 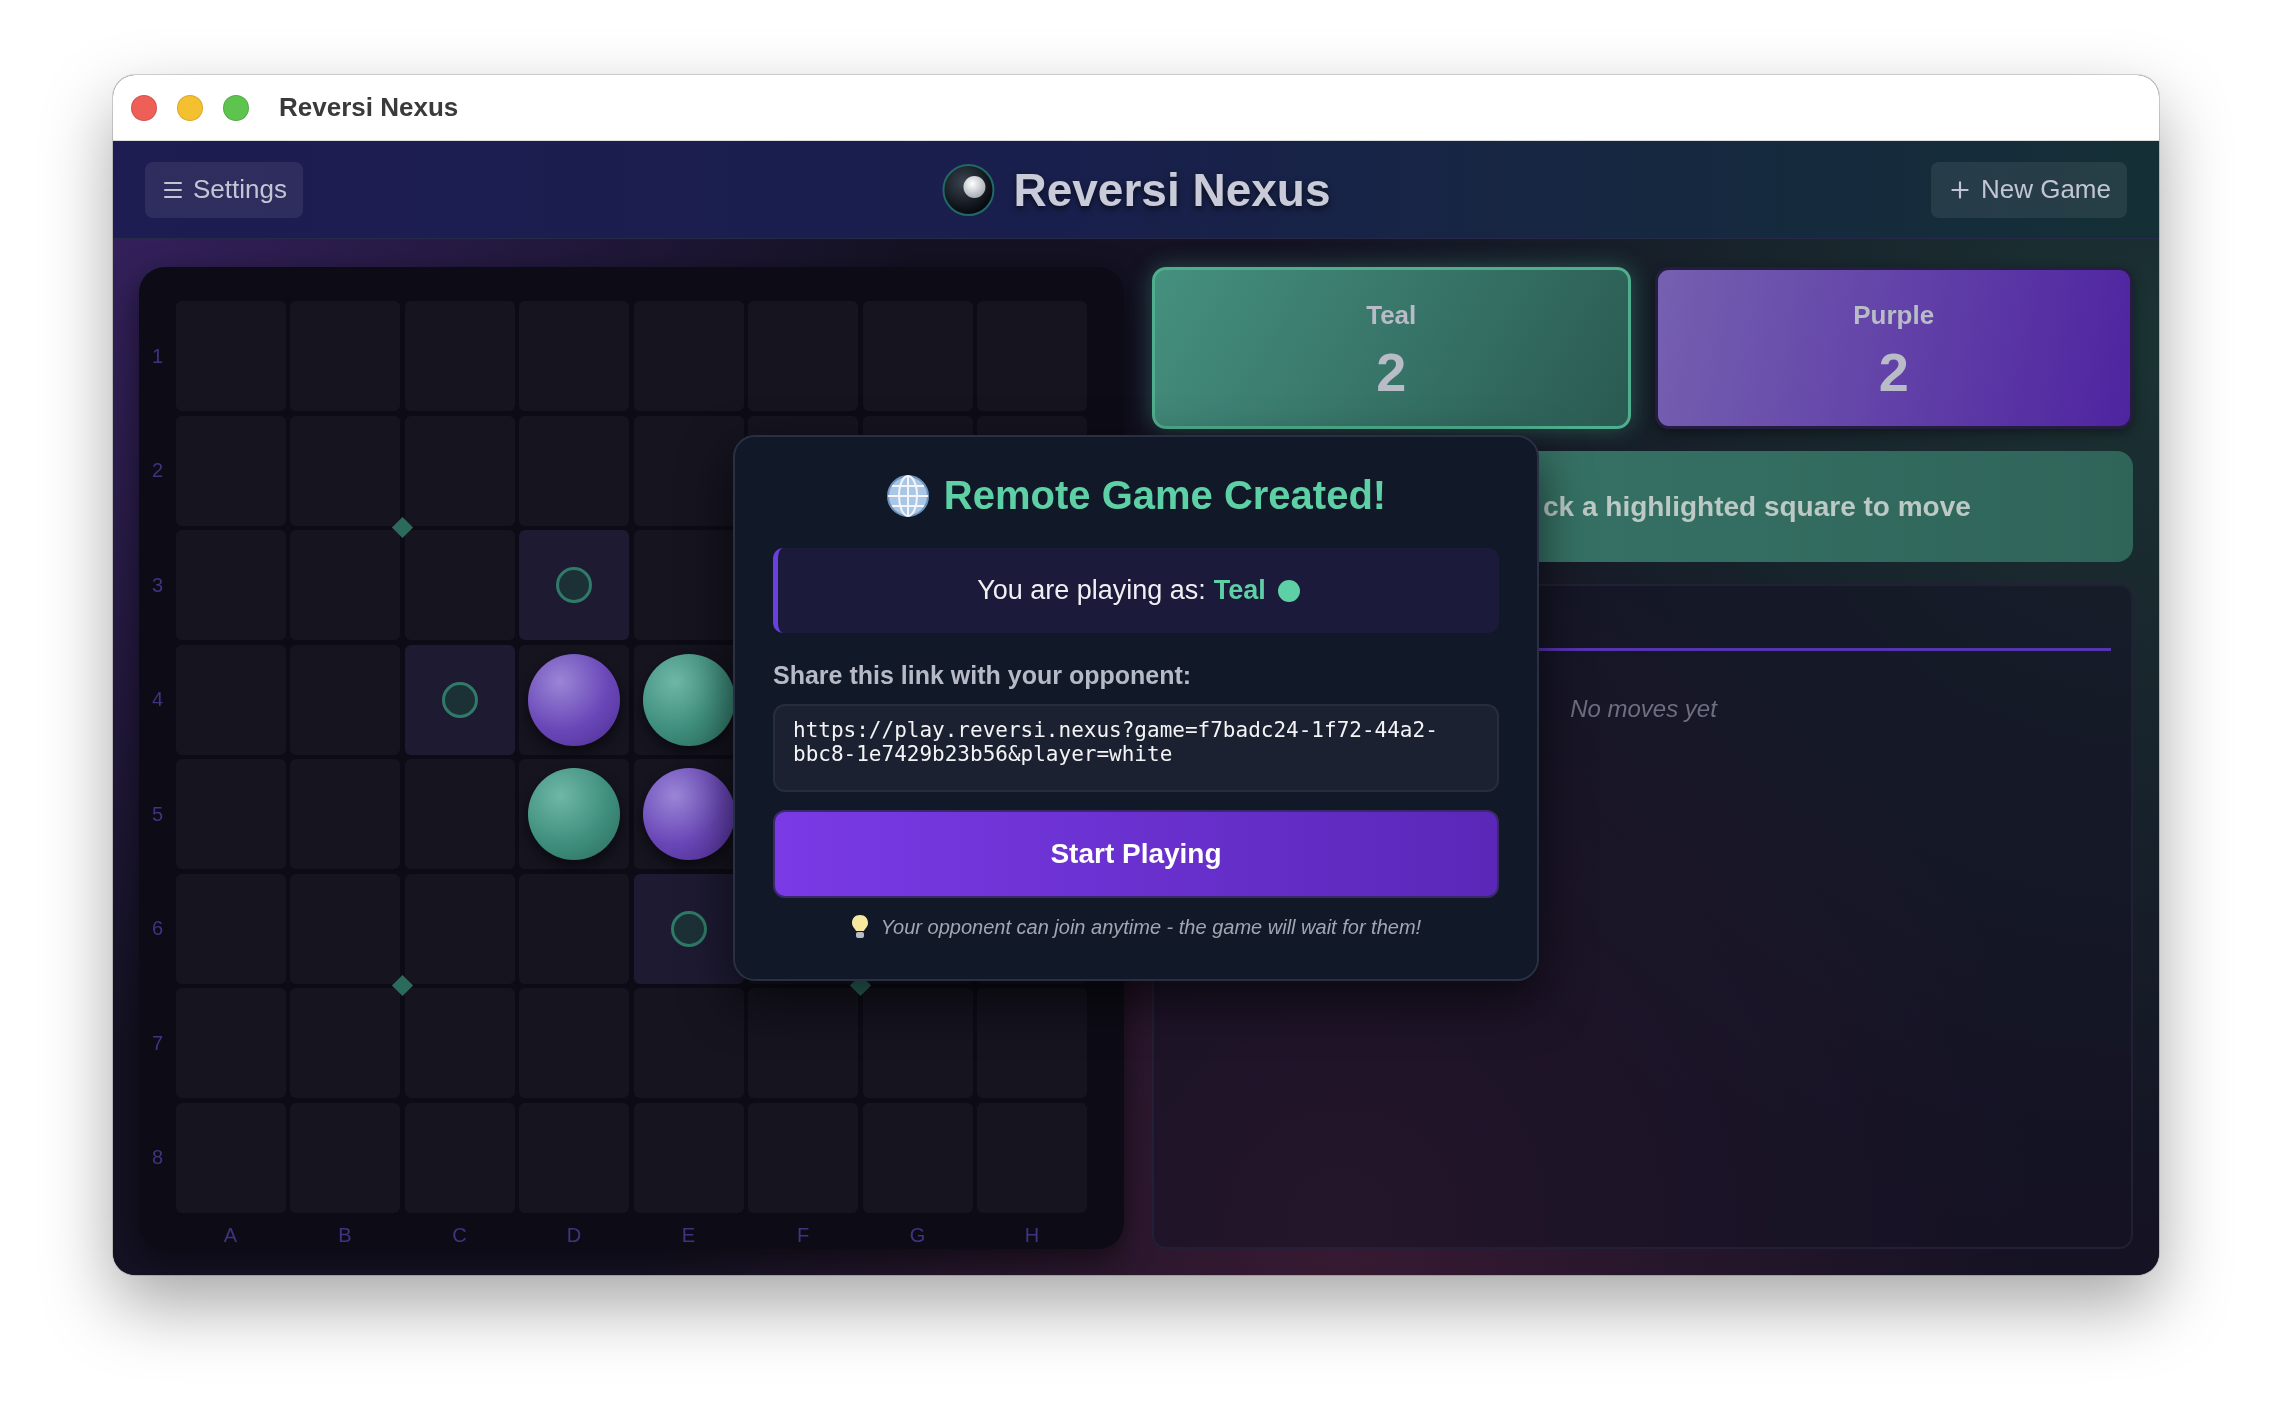 I want to click on empty-message: No moves yet, so click(x=1643, y=709).